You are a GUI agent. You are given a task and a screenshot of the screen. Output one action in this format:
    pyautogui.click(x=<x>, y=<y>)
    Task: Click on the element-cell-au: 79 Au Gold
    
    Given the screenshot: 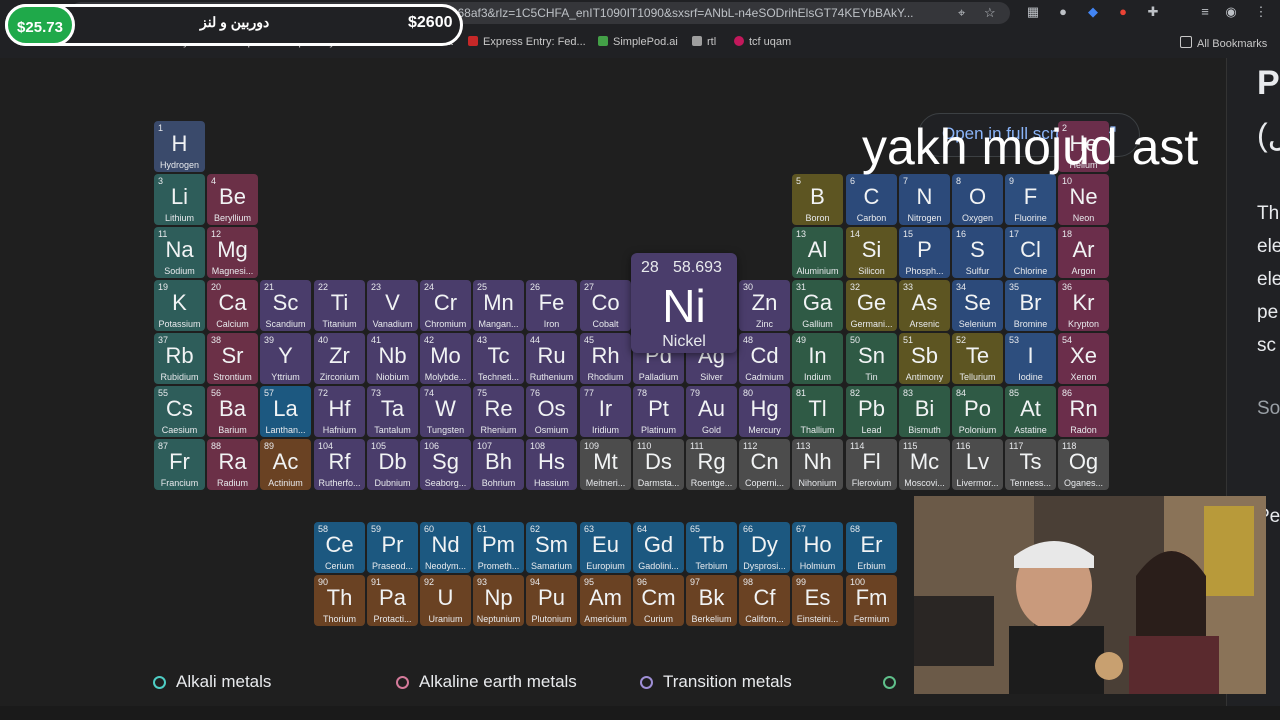 What is the action you would take?
    pyautogui.click(x=711, y=411)
    